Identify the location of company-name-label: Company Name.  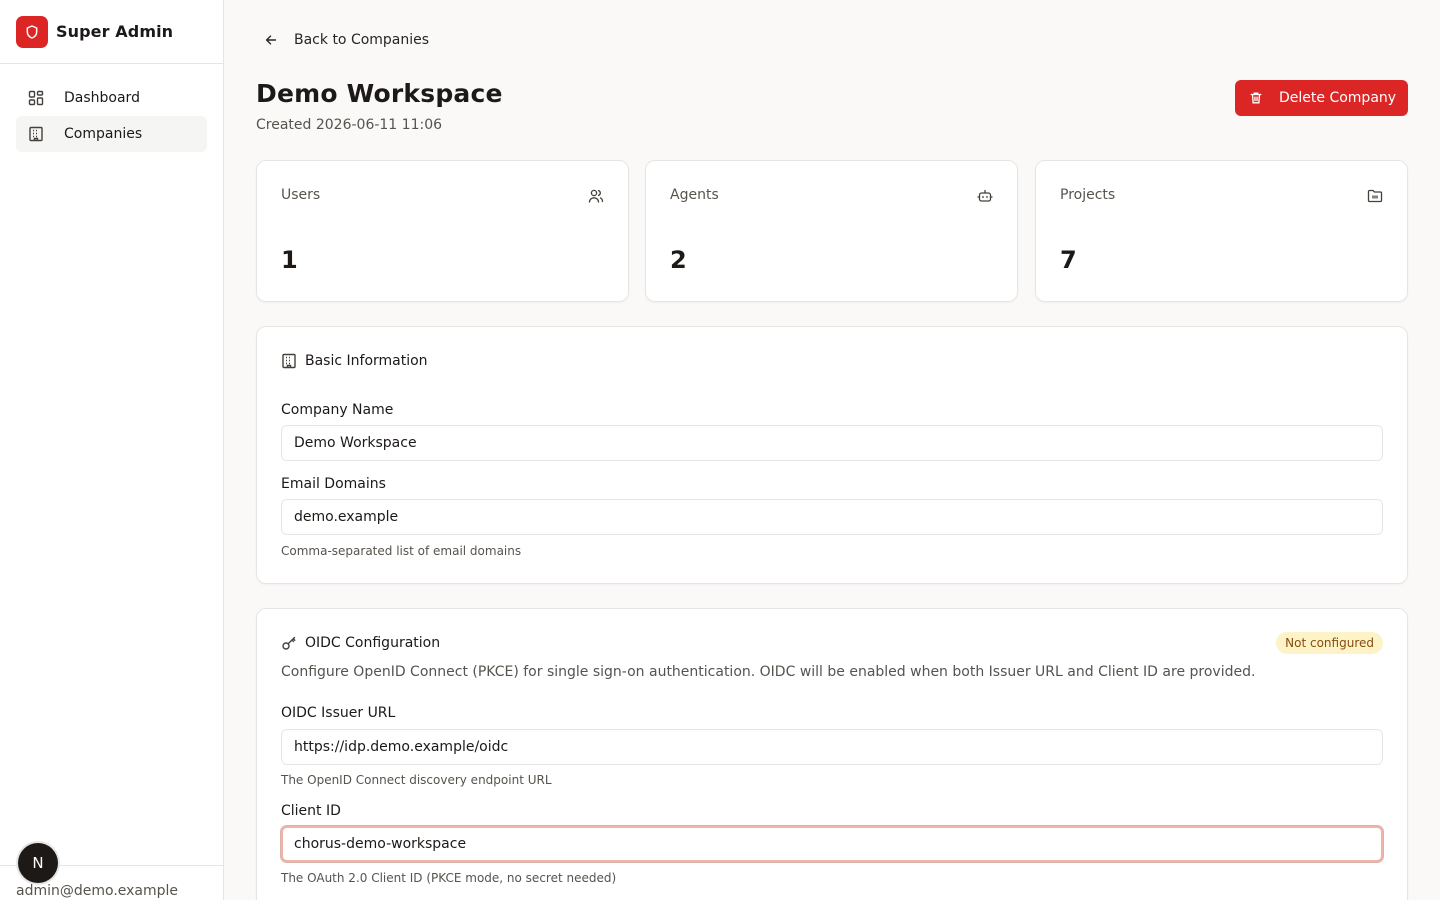
(337, 410).